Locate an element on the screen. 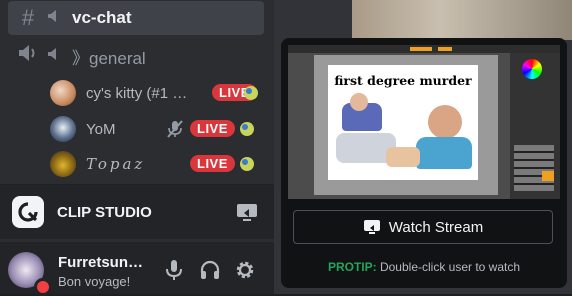 This screenshot has width=572, height=296. protip-label: PROTIP: is located at coordinates (352, 267).